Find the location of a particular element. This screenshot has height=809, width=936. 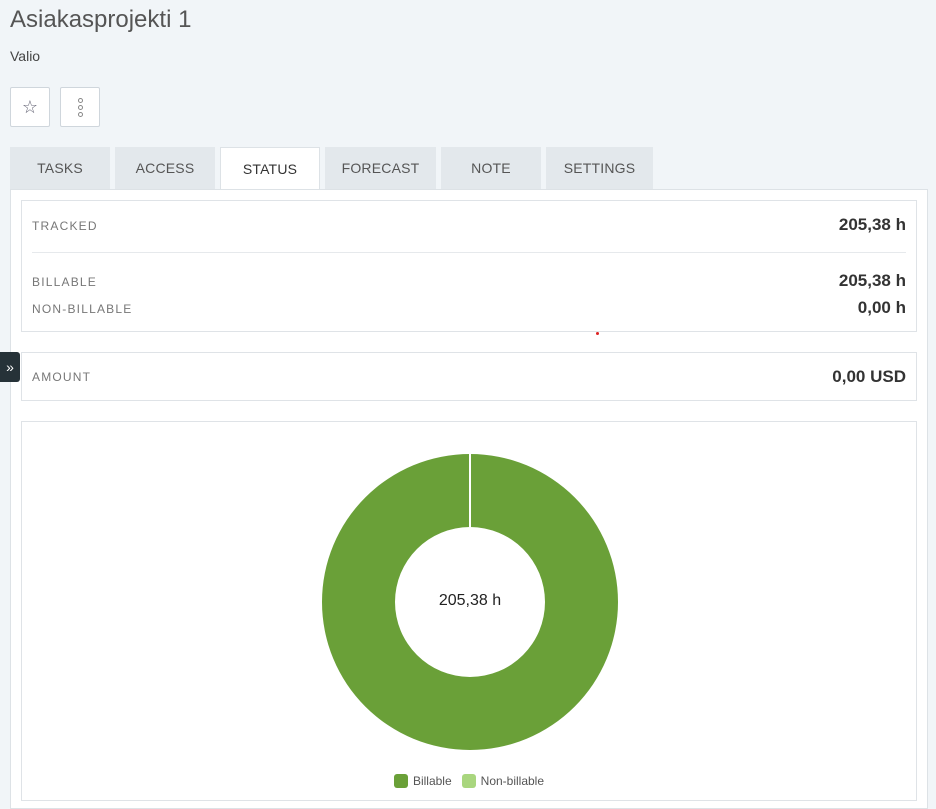

more-actions-button is located at coordinates (80, 107).